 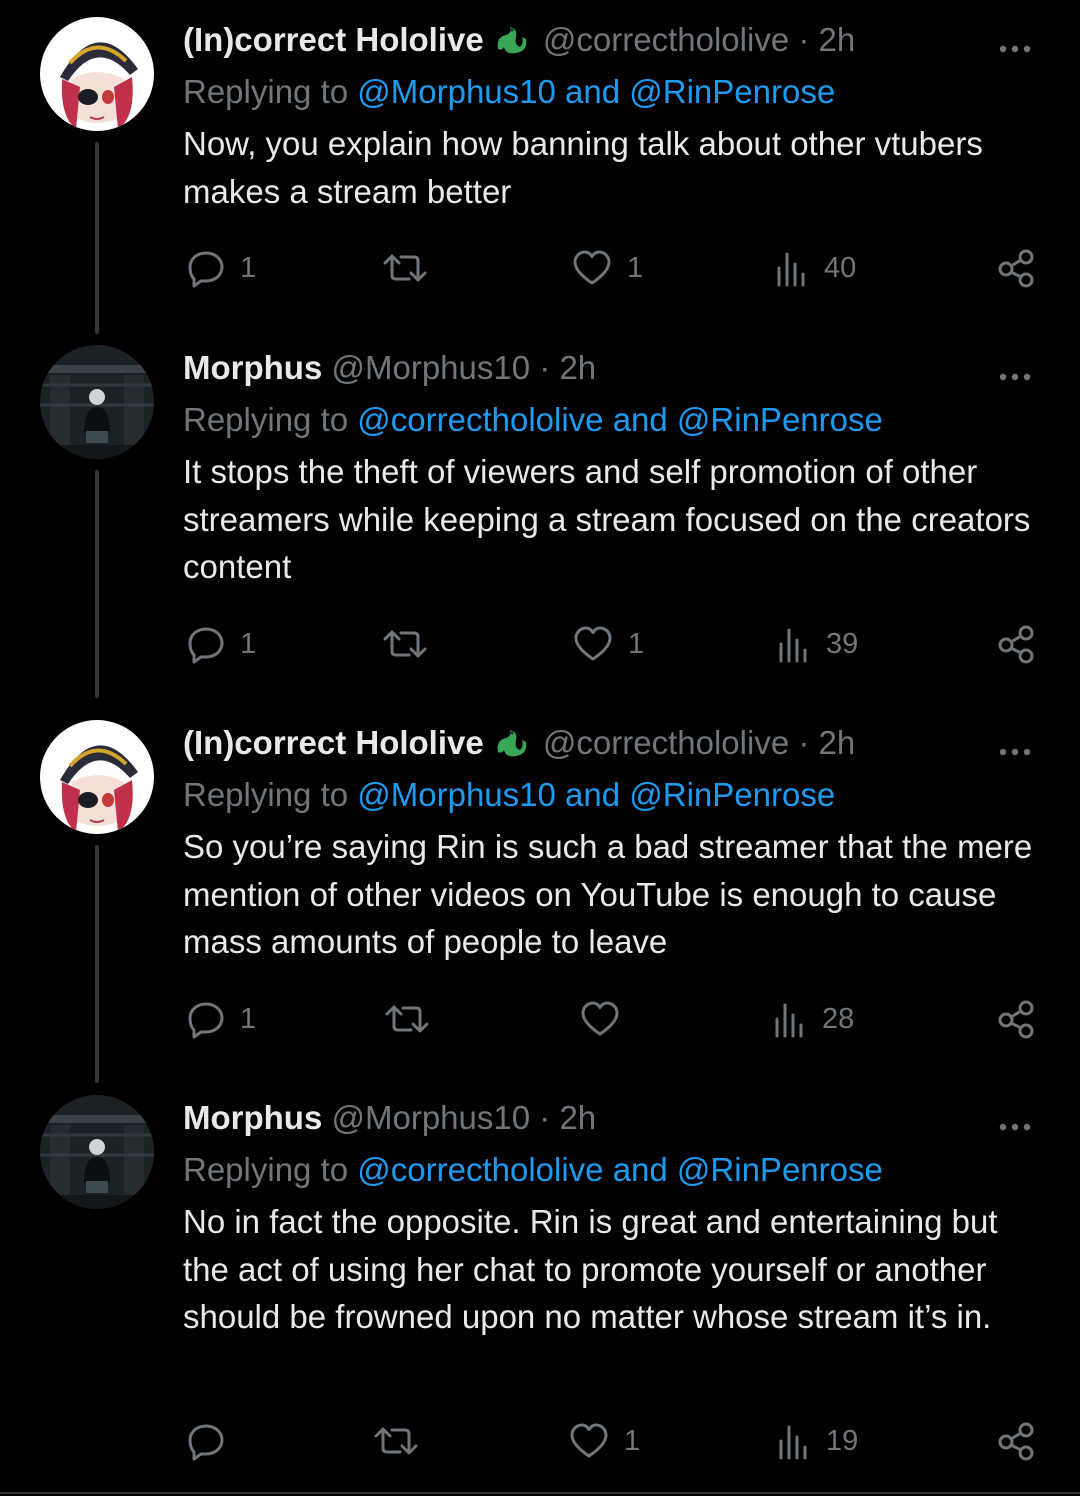 What do you see at coordinates (540, 644) in the screenshot?
I see `tweet-actions: 1 1 39` at bounding box center [540, 644].